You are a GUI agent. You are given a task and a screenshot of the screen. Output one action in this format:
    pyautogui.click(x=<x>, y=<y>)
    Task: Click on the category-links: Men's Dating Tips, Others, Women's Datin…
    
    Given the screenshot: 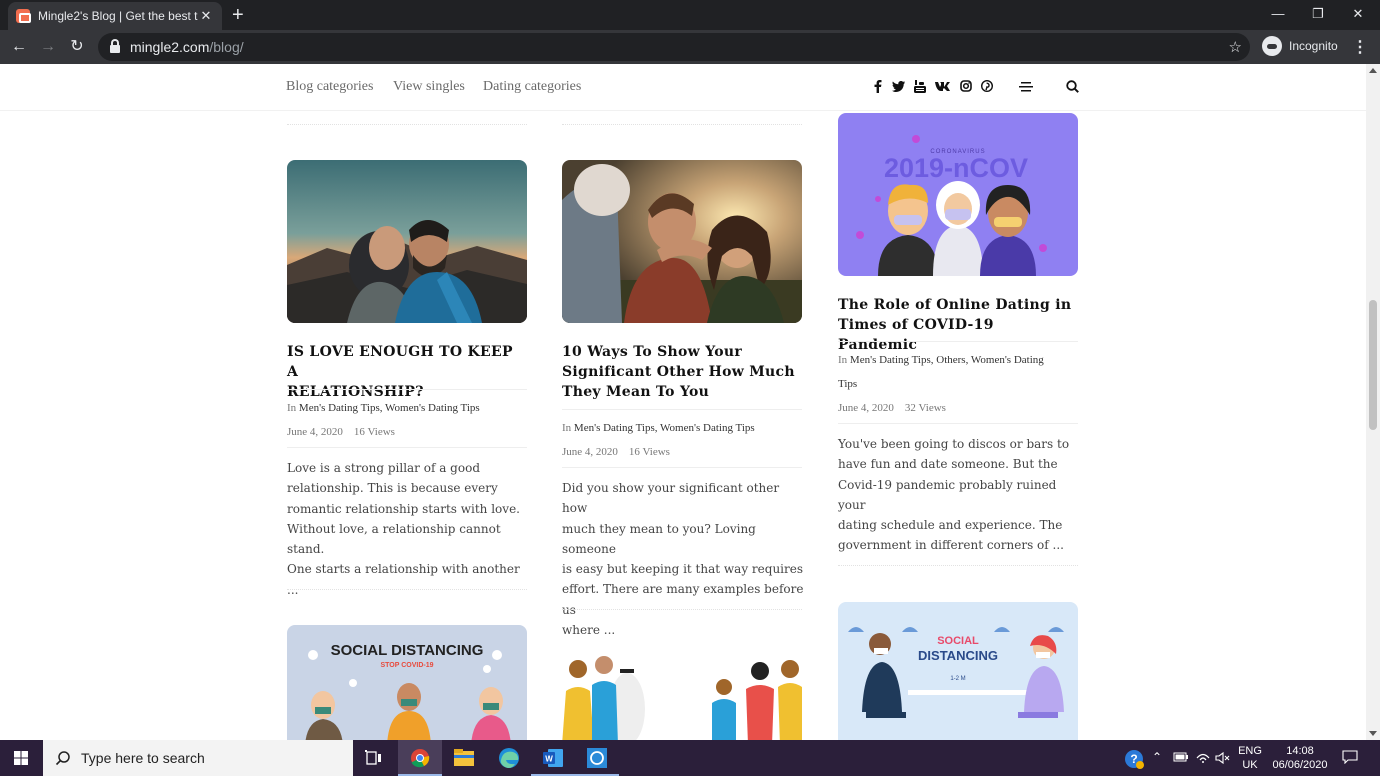 What is the action you would take?
    pyautogui.click(x=947, y=360)
    